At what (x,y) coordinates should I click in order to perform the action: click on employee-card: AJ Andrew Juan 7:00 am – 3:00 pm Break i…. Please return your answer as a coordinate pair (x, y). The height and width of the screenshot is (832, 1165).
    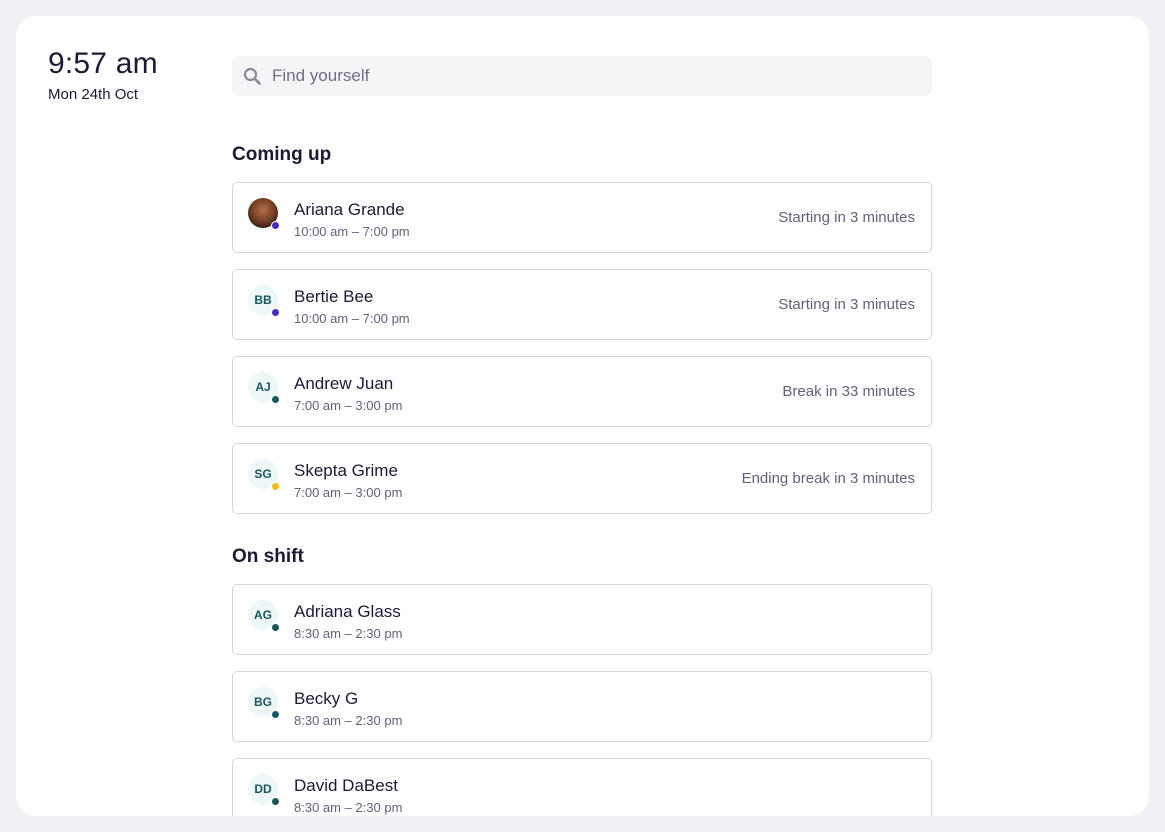
    Looking at the image, I should click on (582, 391).